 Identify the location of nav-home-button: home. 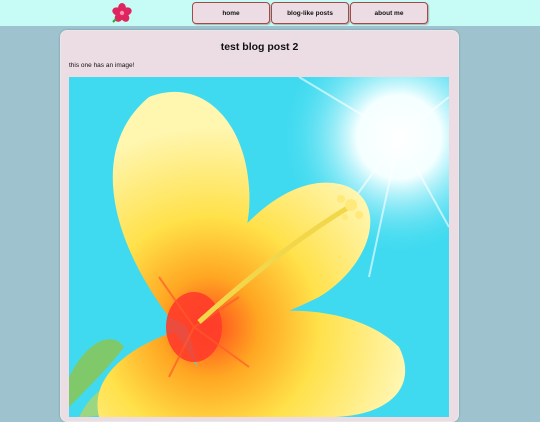
(231, 13).